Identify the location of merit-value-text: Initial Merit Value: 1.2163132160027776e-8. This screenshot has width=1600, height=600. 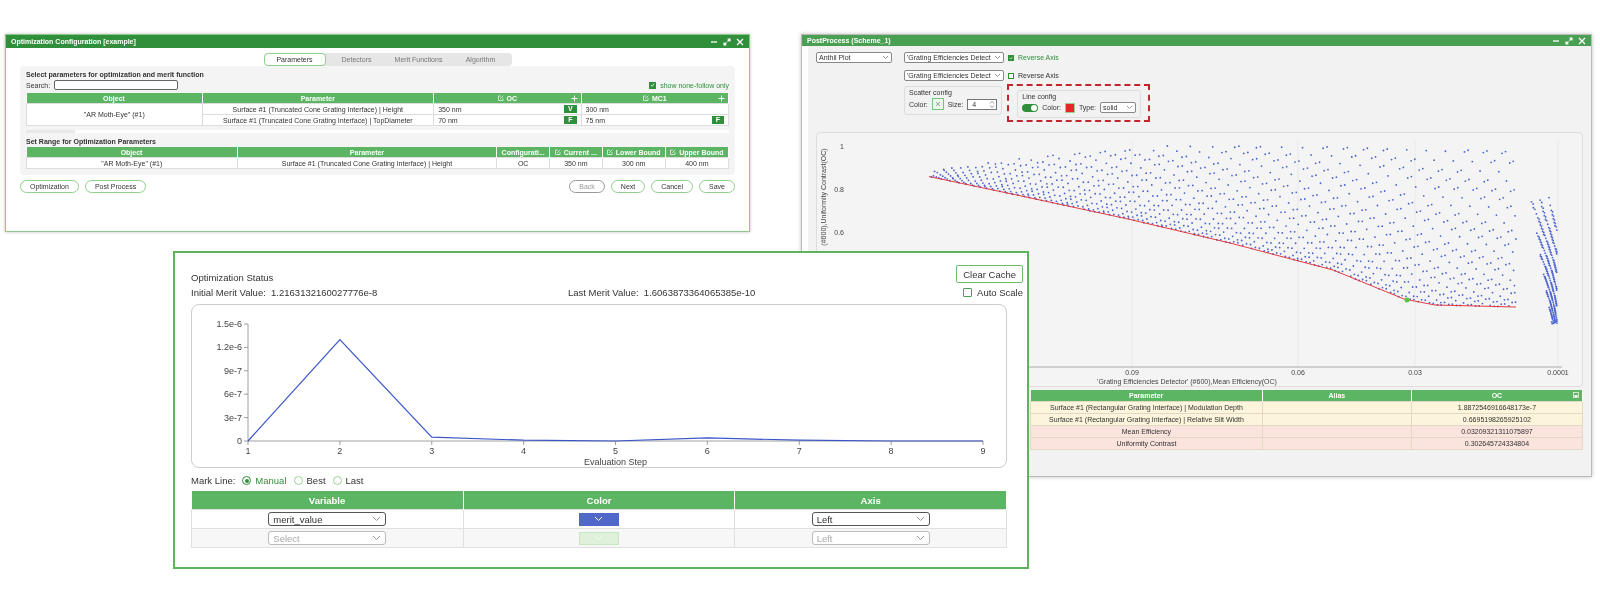
(285, 292).